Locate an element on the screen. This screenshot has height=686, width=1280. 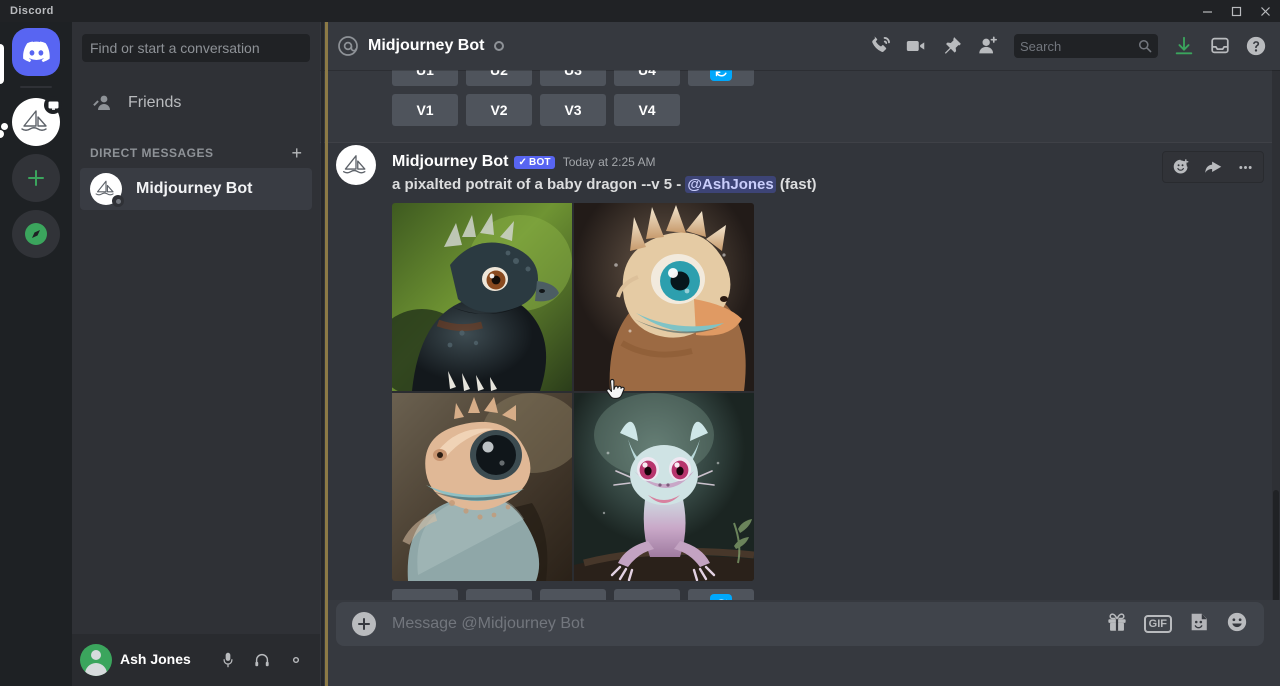
active-server-indicator-home is located at coordinates (2, 64).